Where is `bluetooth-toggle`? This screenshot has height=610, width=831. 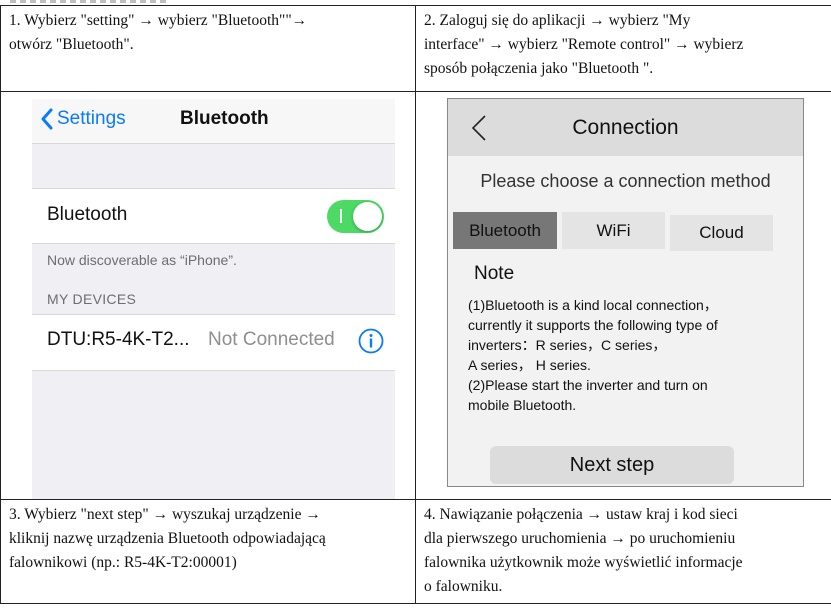 bluetooth-toggle is located at coordinates (355, 216).